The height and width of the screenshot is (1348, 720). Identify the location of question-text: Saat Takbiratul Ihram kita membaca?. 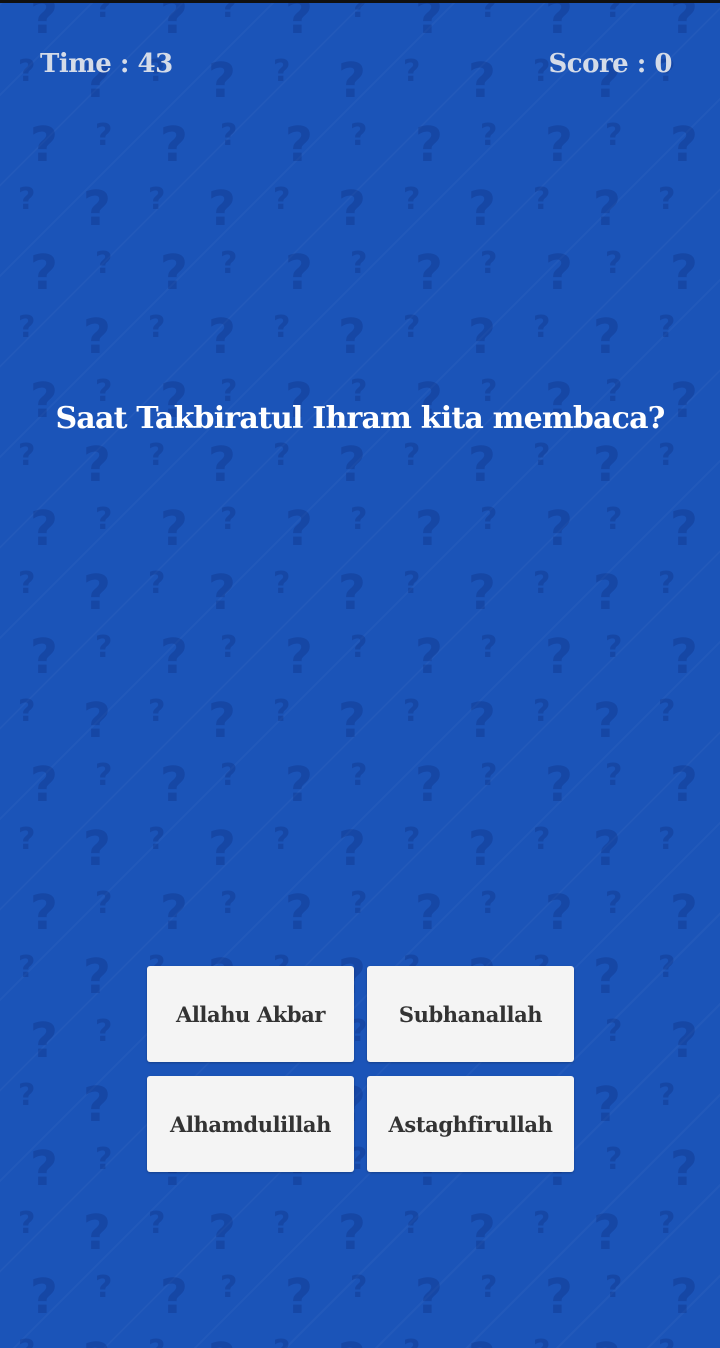
(360, 418).